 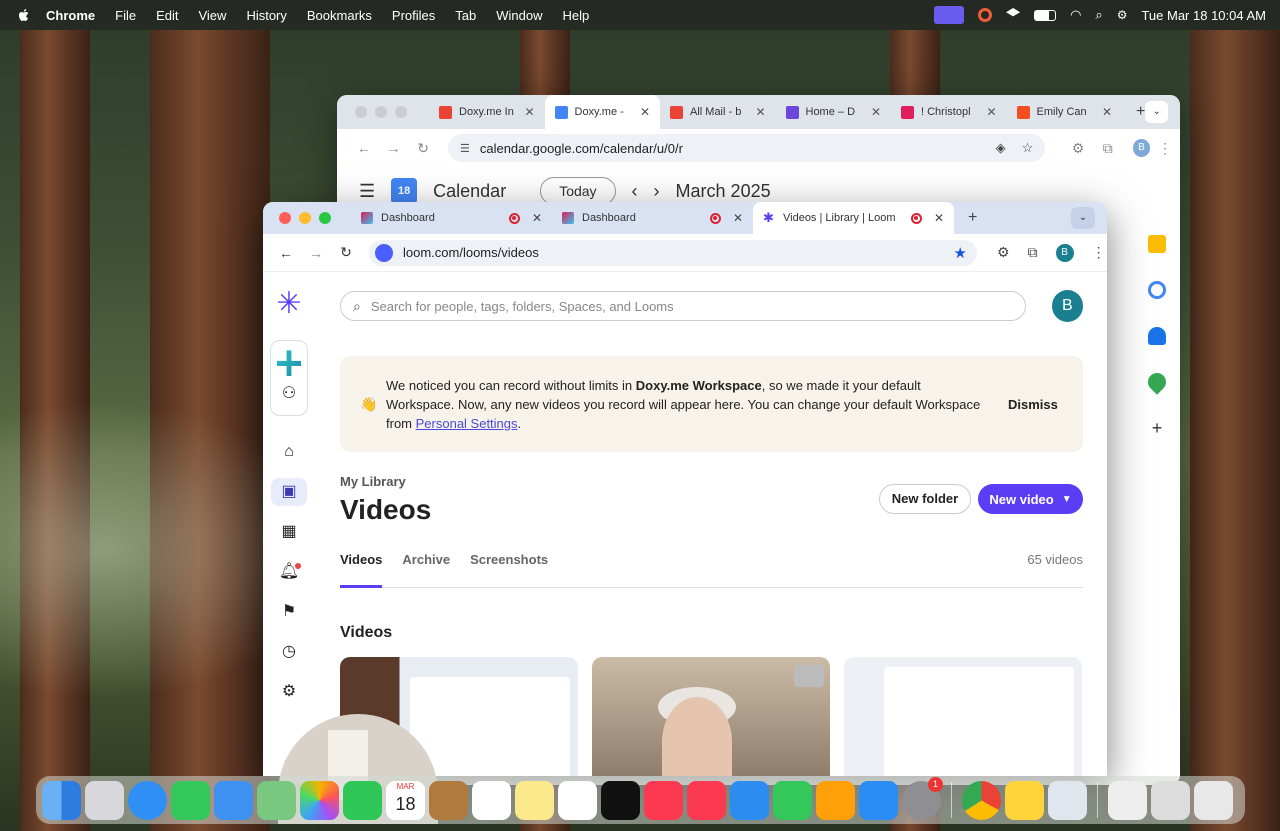 I want to click on downloads-stack-icon, so click(x=1170, y=800).